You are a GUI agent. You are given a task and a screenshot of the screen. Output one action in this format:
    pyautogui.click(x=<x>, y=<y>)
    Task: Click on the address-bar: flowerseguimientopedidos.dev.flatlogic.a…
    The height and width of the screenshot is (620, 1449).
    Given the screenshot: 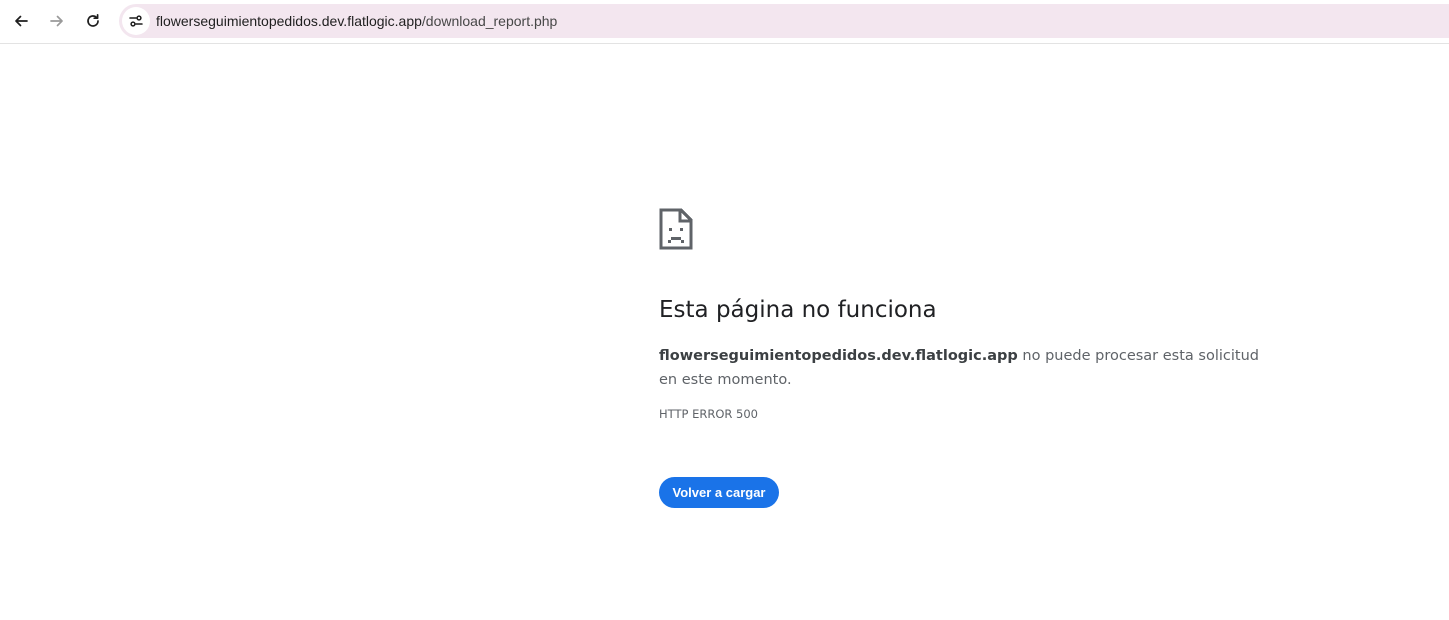 What is the action you would take?
    pyautogui.click(x=784, y=21)
    